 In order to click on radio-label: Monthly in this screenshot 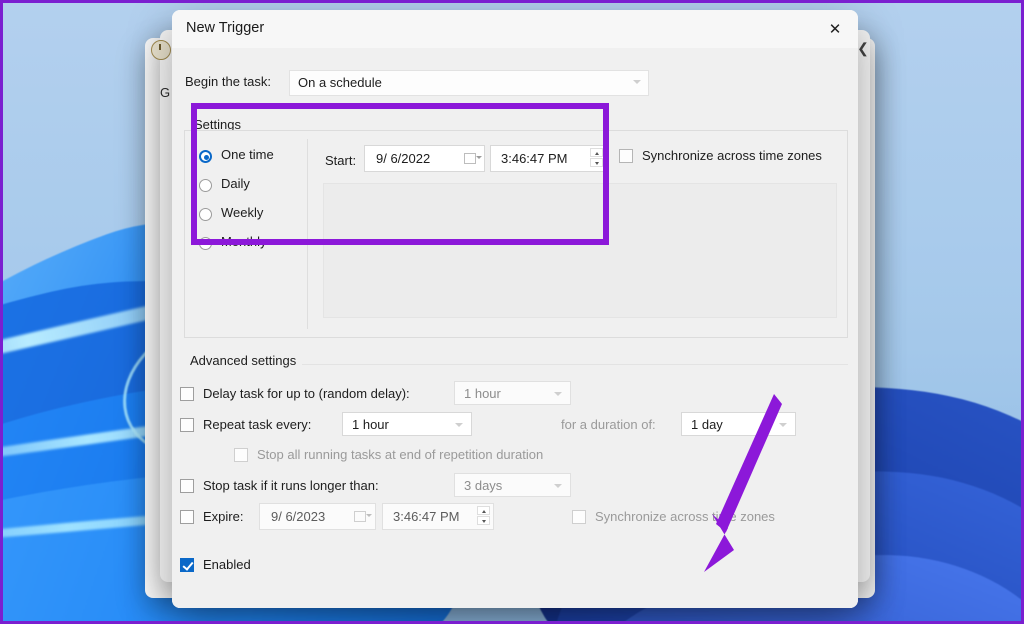, I will do `click(244, 241)`.